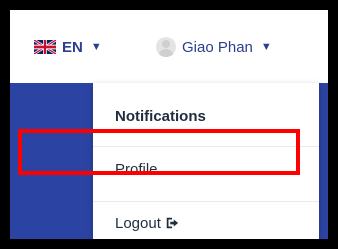 The height and width of the screenshot is (249, 338). Describe the element at coordinates (166, 47) in the screenshot. I see `user-avatar-icon` at that location.